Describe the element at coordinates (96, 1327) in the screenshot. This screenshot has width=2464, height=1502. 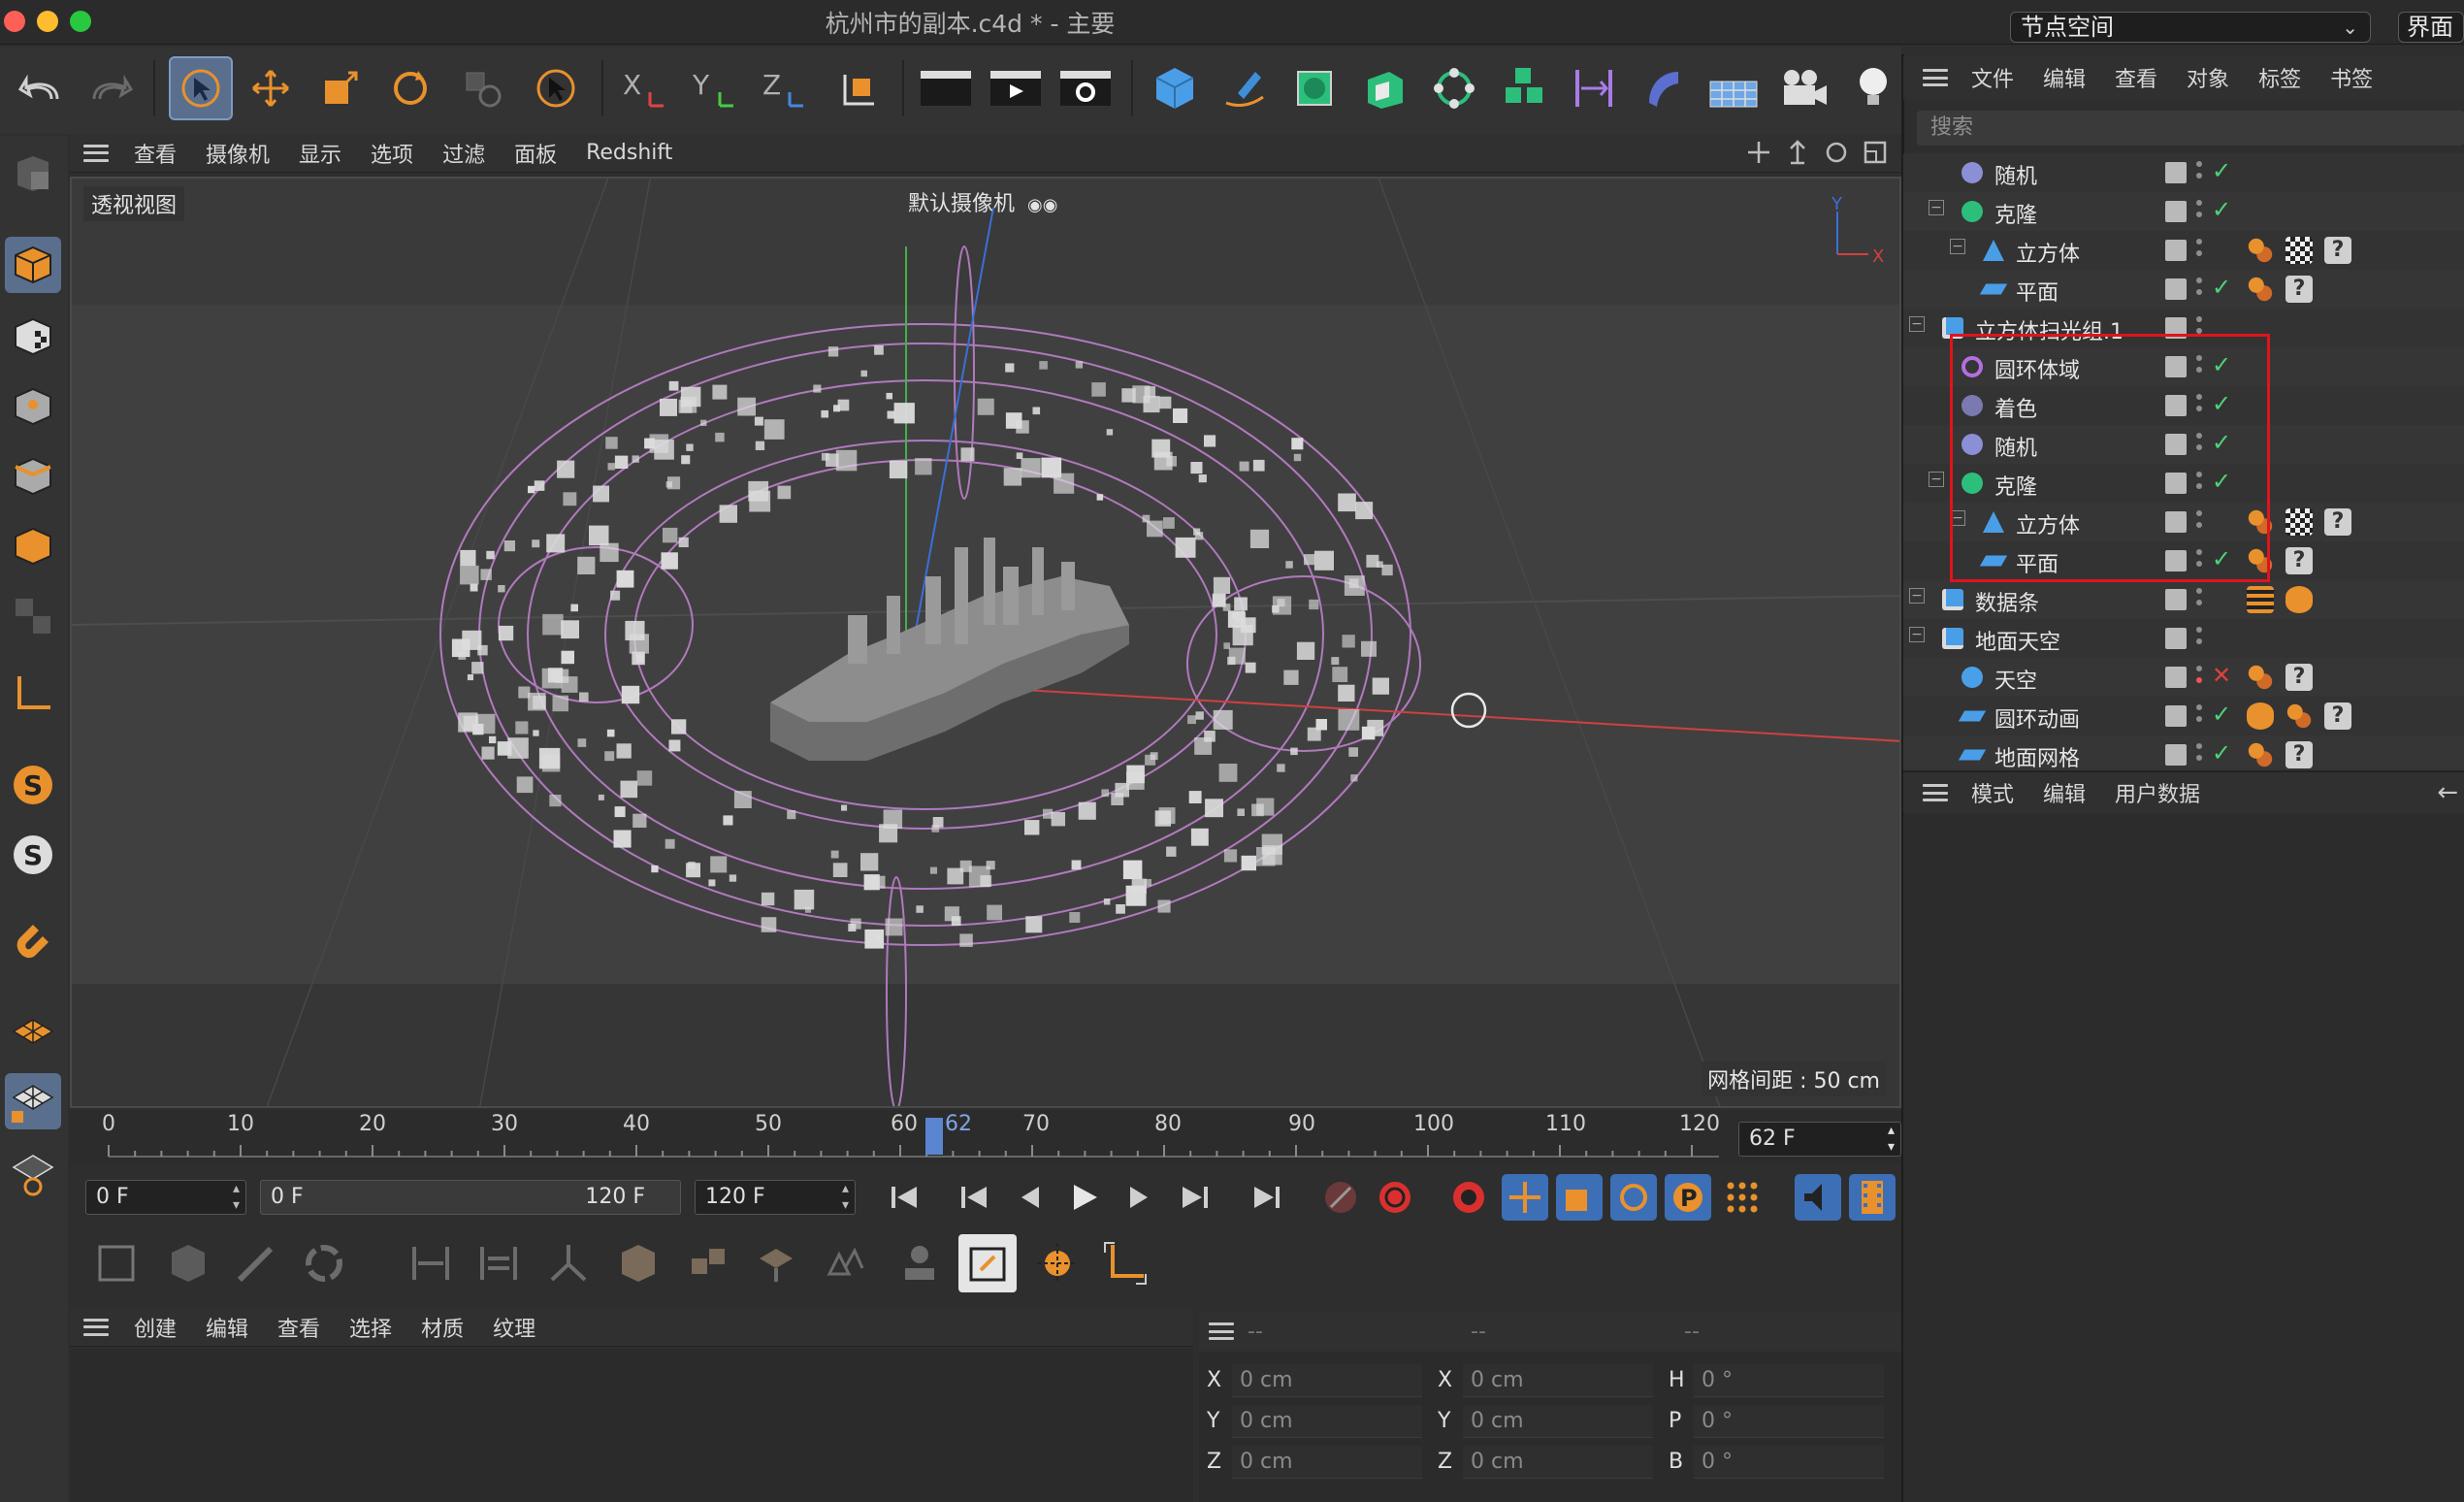
I see `material-menu-hamburger-icon` at that location.